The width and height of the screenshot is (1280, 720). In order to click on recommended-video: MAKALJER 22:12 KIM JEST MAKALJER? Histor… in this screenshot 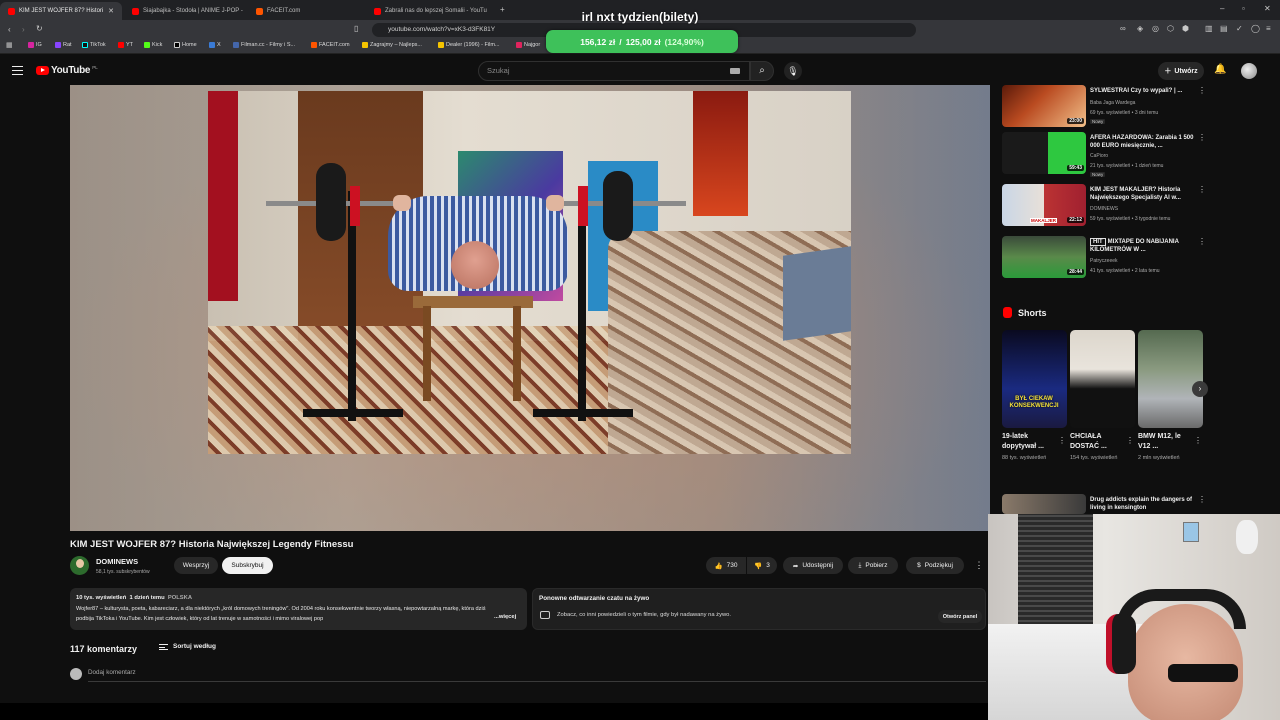, I will do `click(1104, 206)`.